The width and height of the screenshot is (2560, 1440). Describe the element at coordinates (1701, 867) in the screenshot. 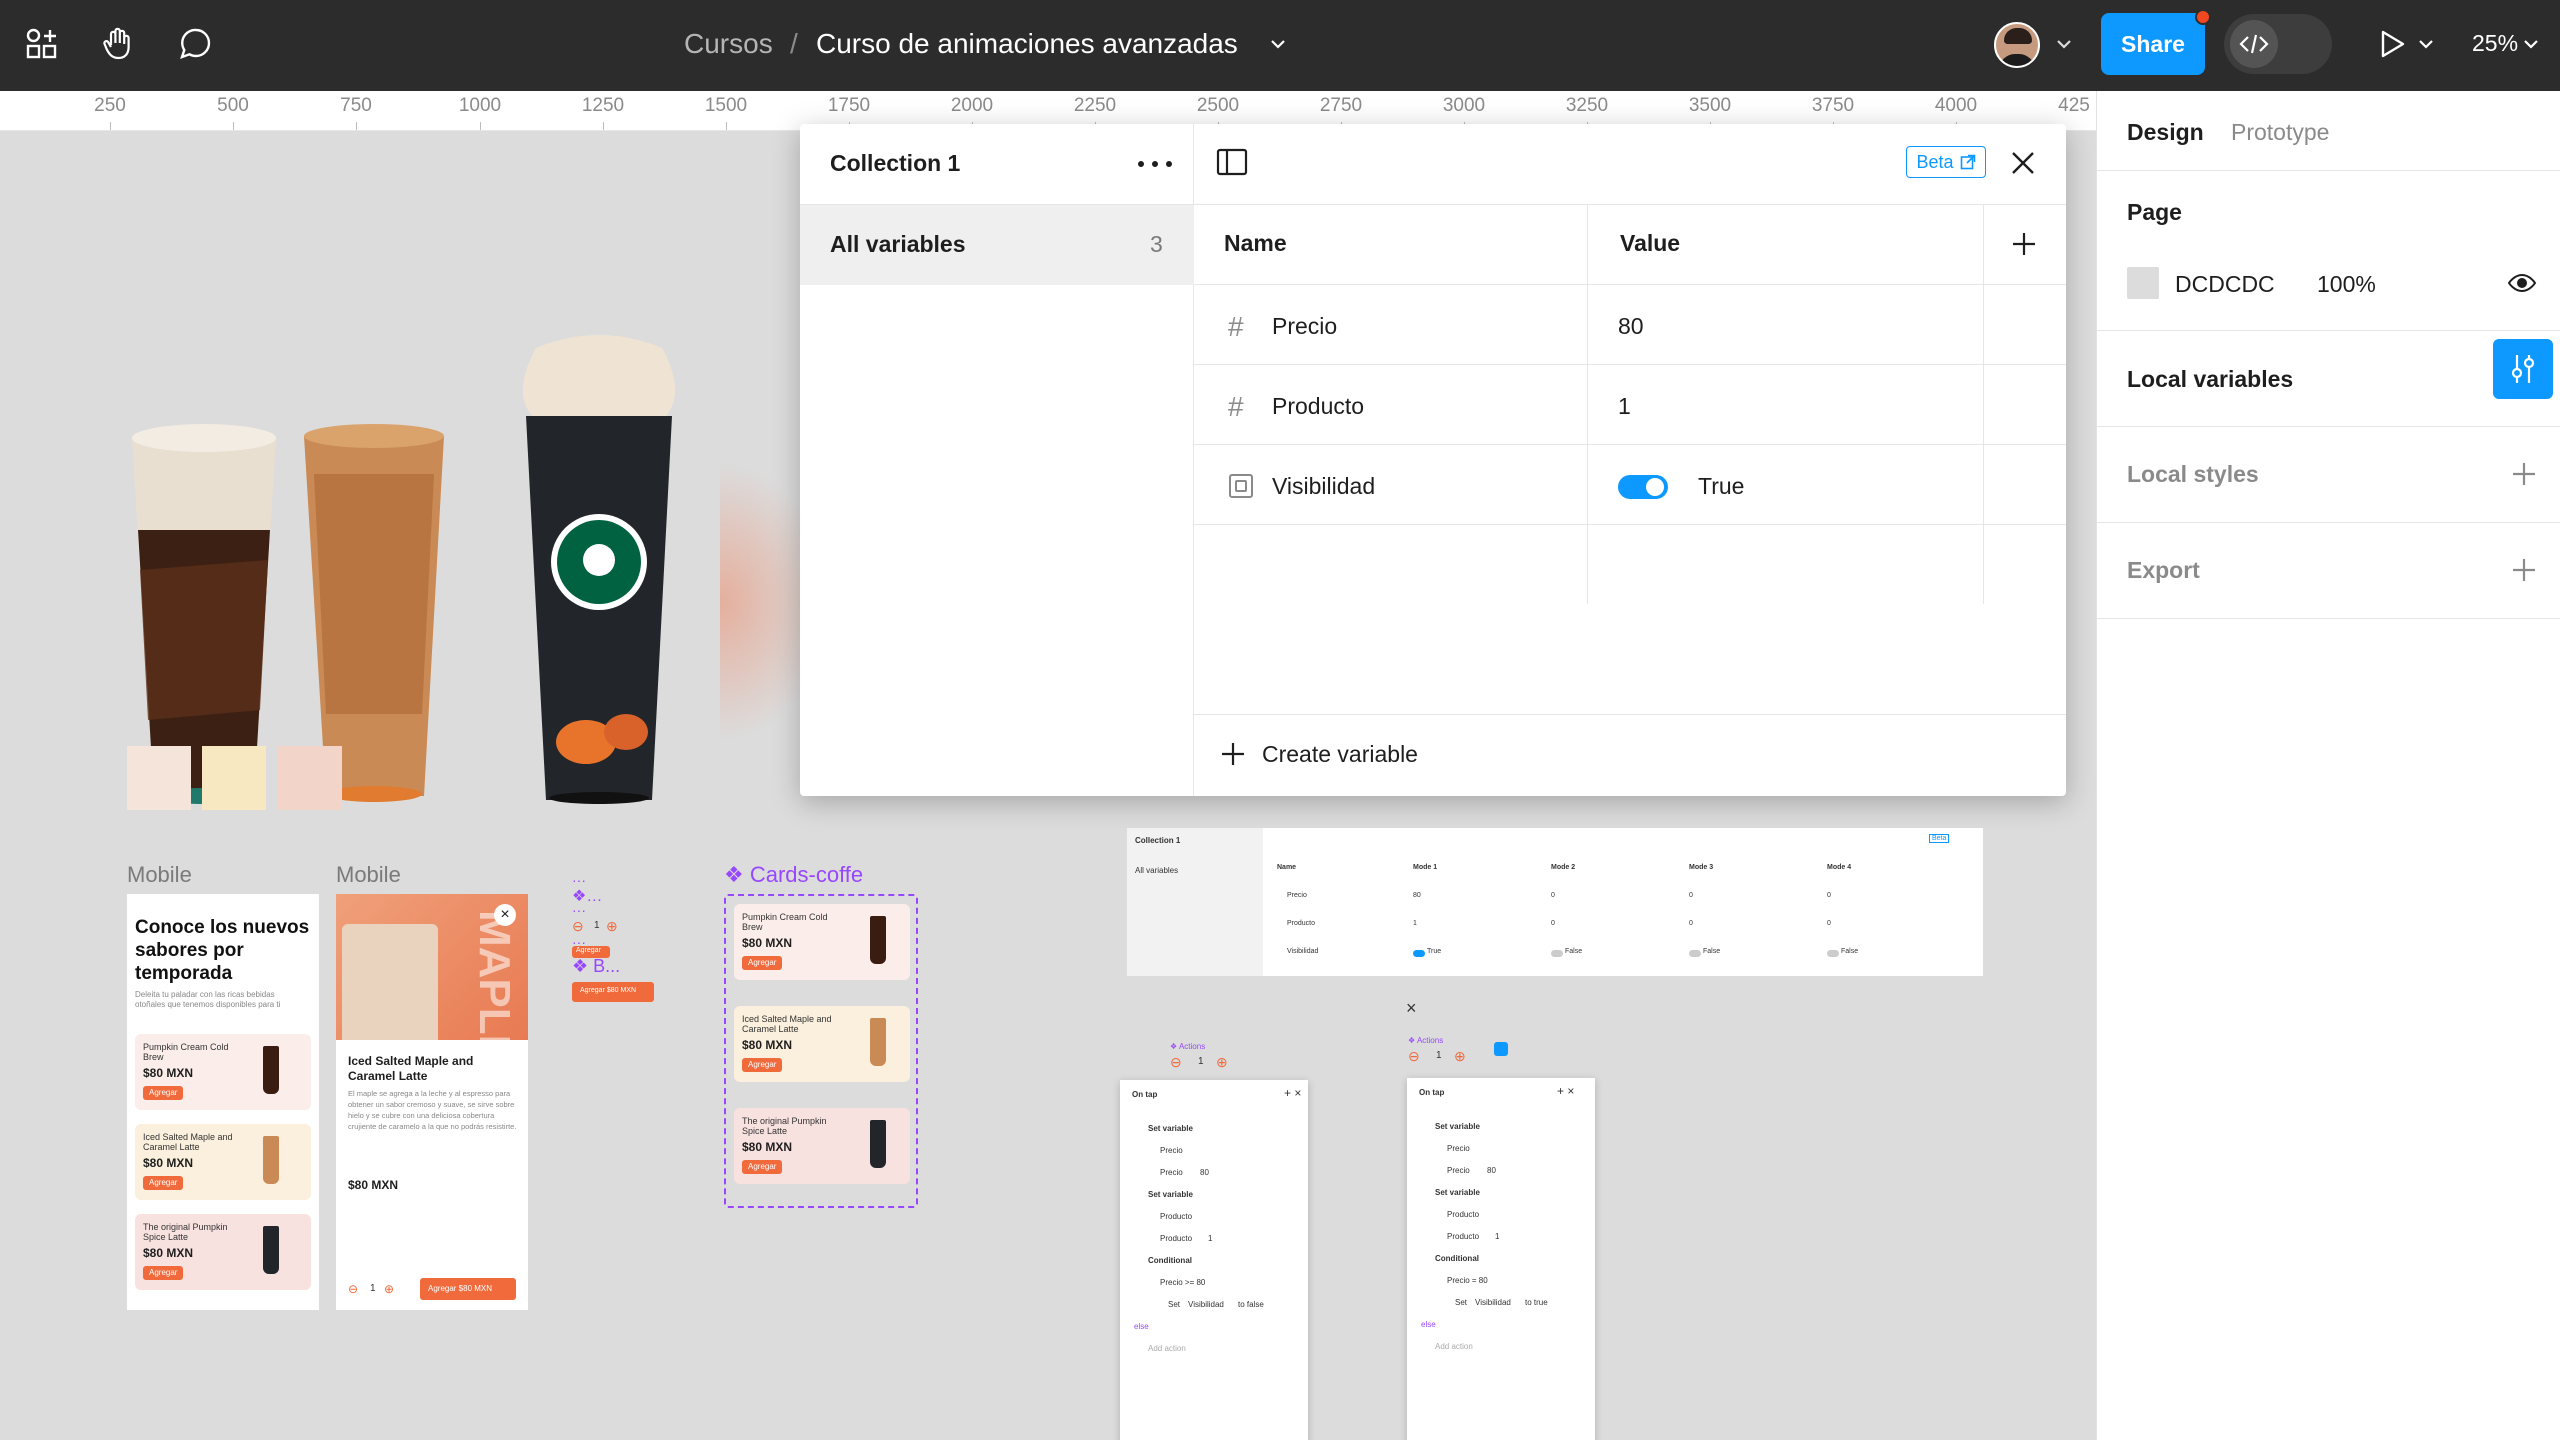

I see `mini-header: Mode 3` at that location.